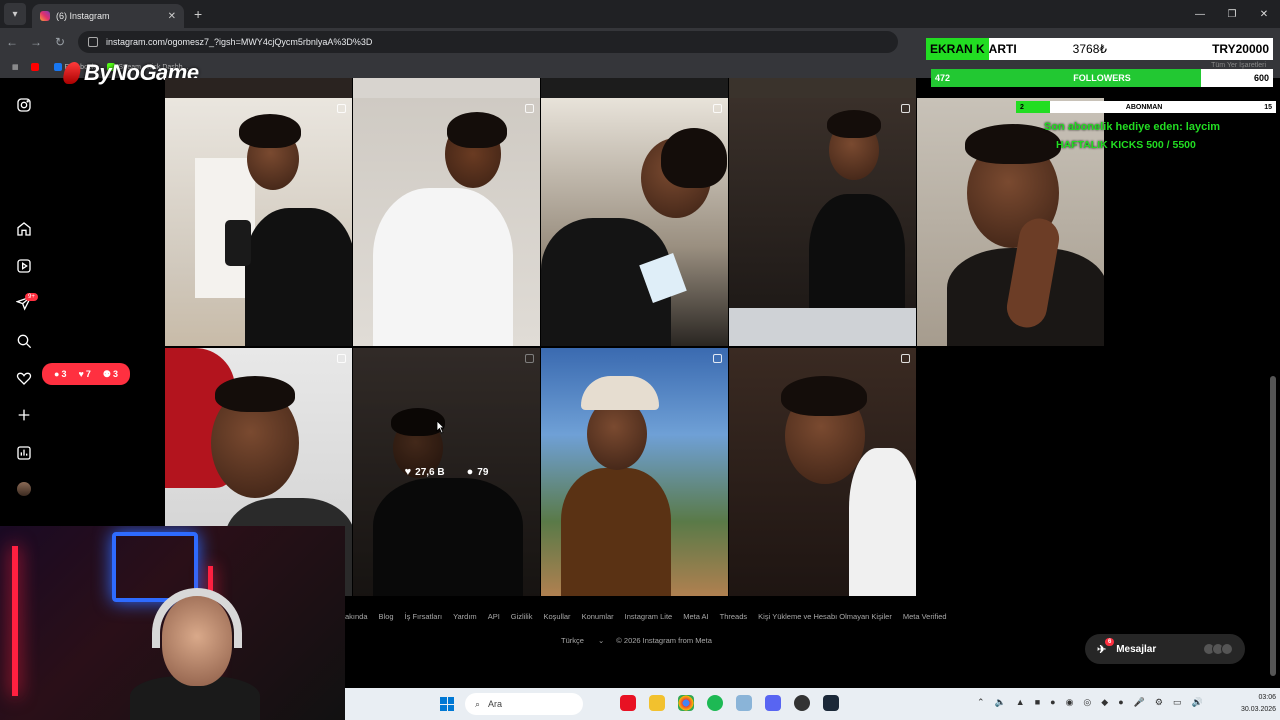 This screenshot has height=720, width=1280. Describe the element at coordinates (12, 42) in the screenshot. I see `back-icon: ←` at that location.